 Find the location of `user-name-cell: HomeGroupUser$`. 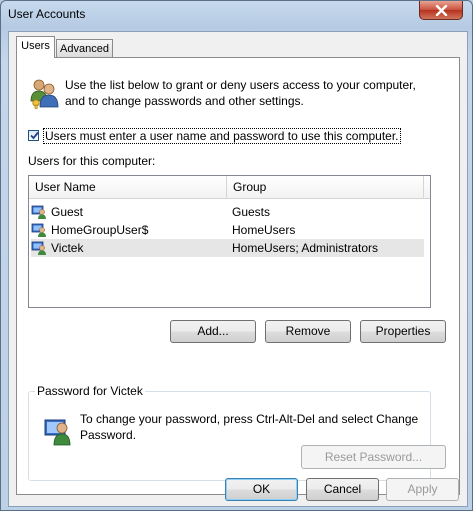

user-name-cell: HomeGroupUser$ is located at coordinates (100, 230).